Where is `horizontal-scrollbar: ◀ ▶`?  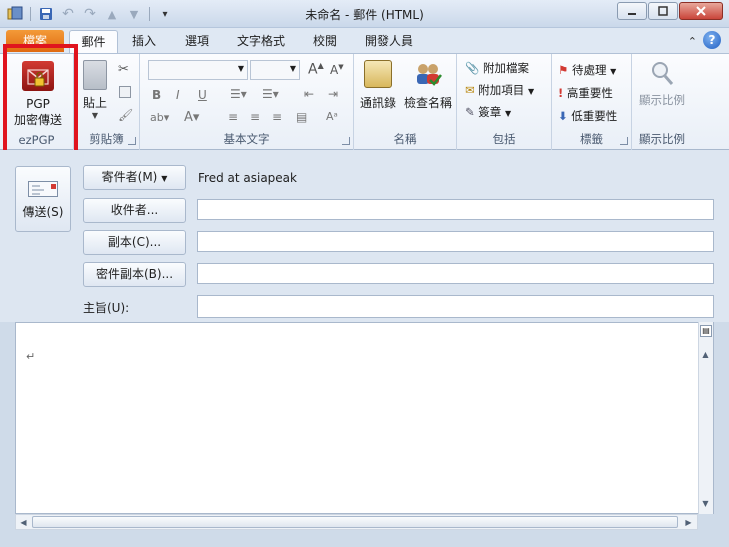 horizontal-scrollbar: ◀ ▶ is located at coordinates (356, 522).